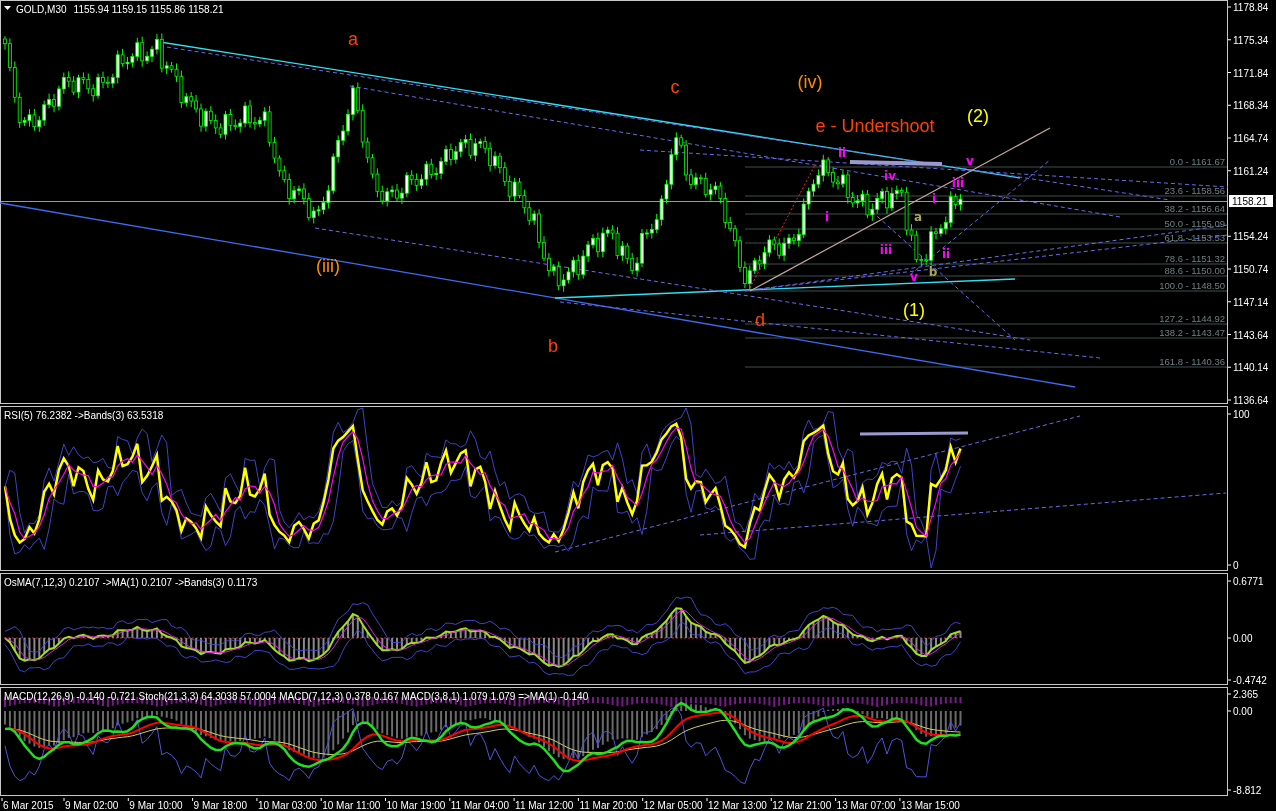 The image size is (1276, 811). I want to click on time-axis-label: 10 Mar 11:00, so click(351, 805).